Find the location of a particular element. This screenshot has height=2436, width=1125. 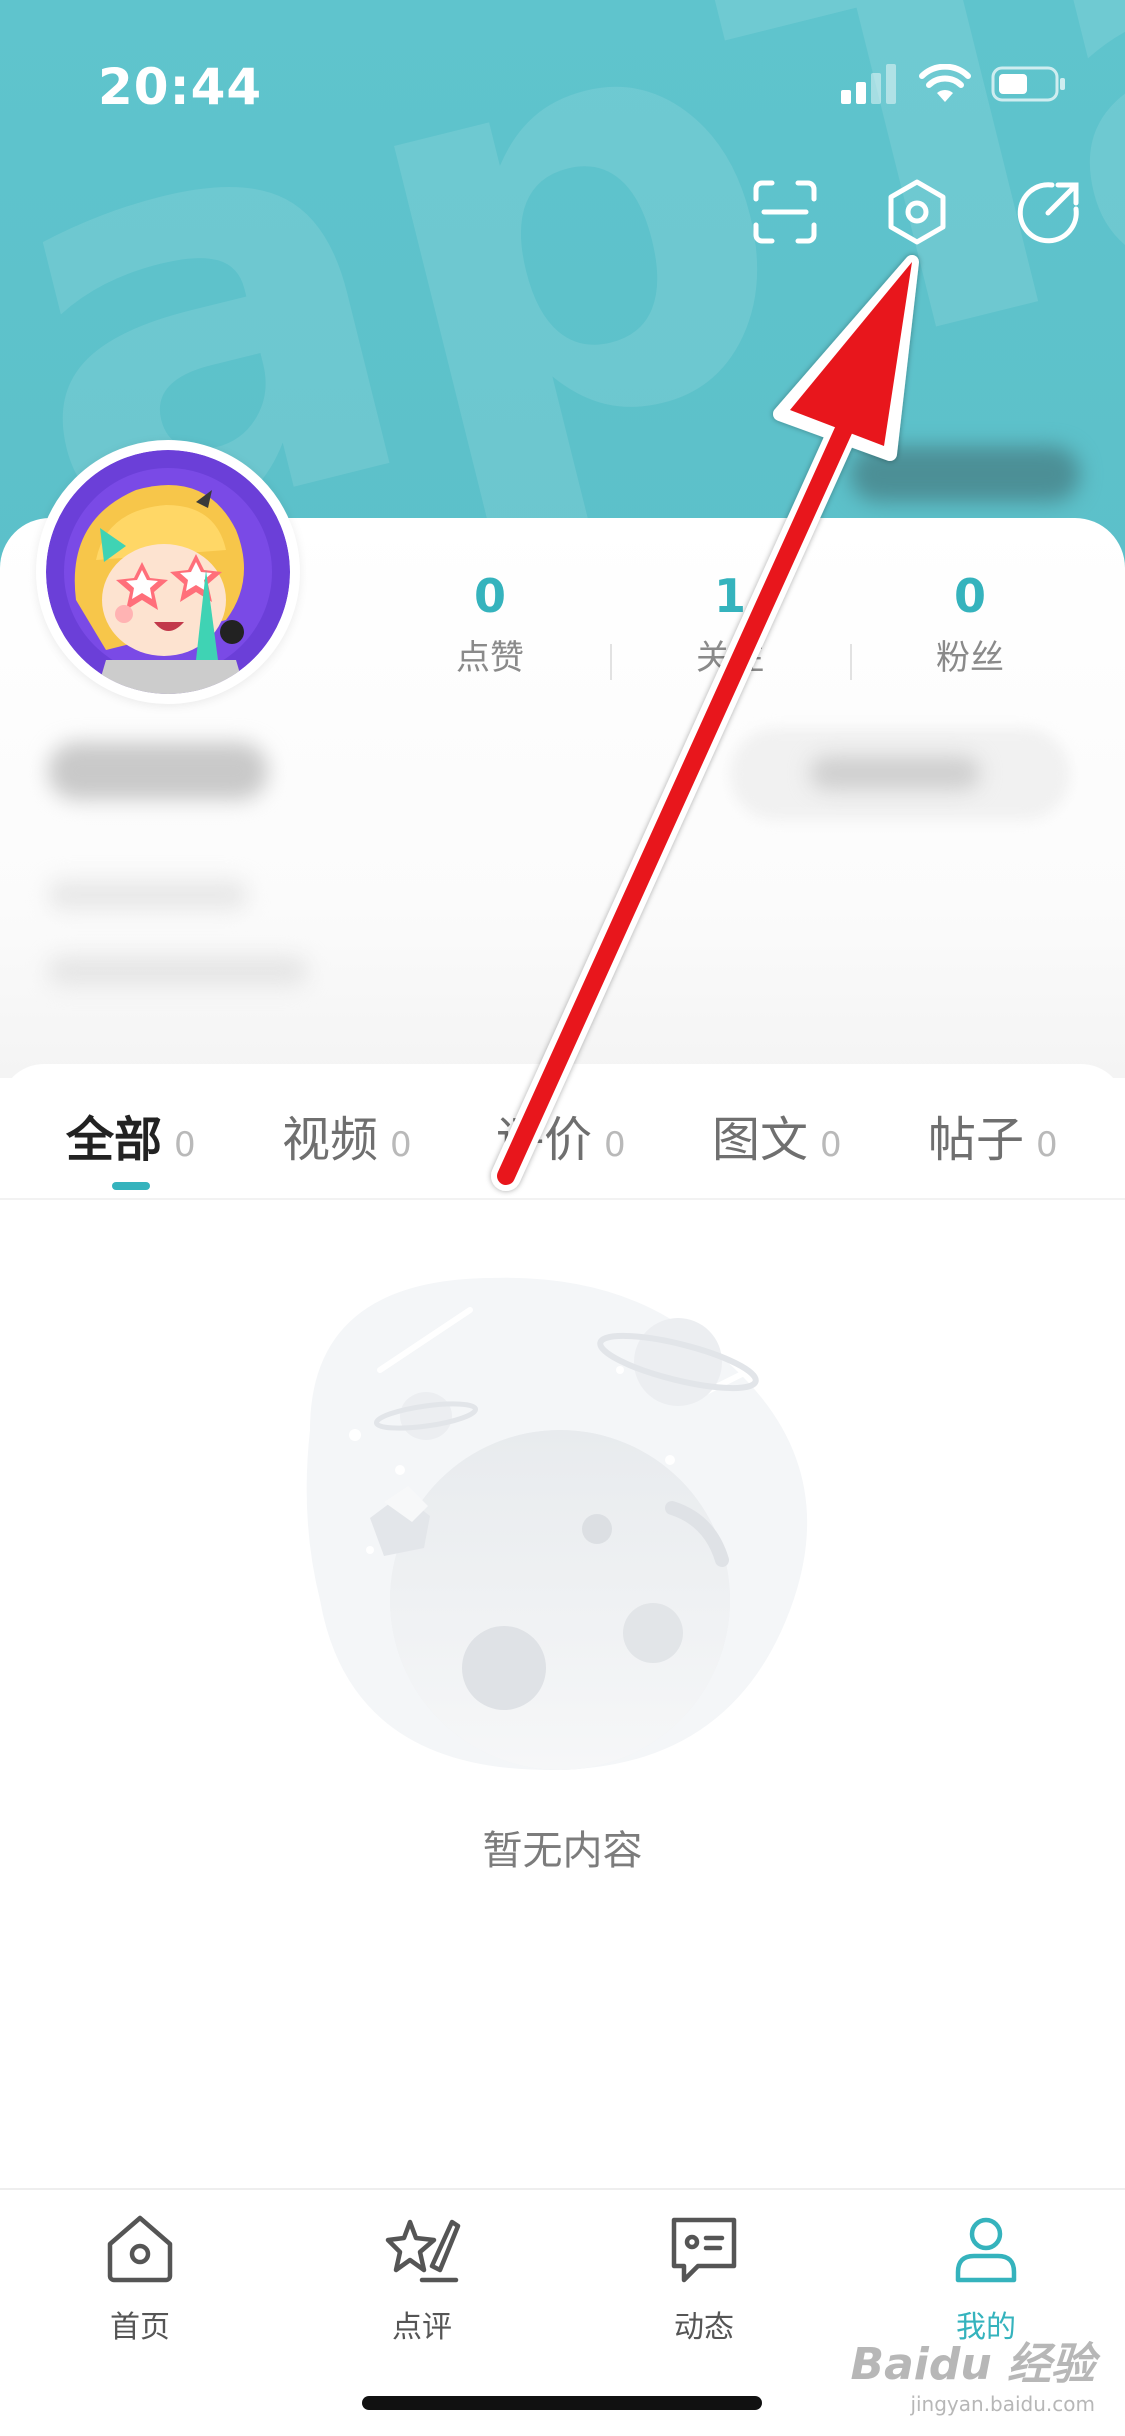

settings-button is located at coordinates (917, 212).